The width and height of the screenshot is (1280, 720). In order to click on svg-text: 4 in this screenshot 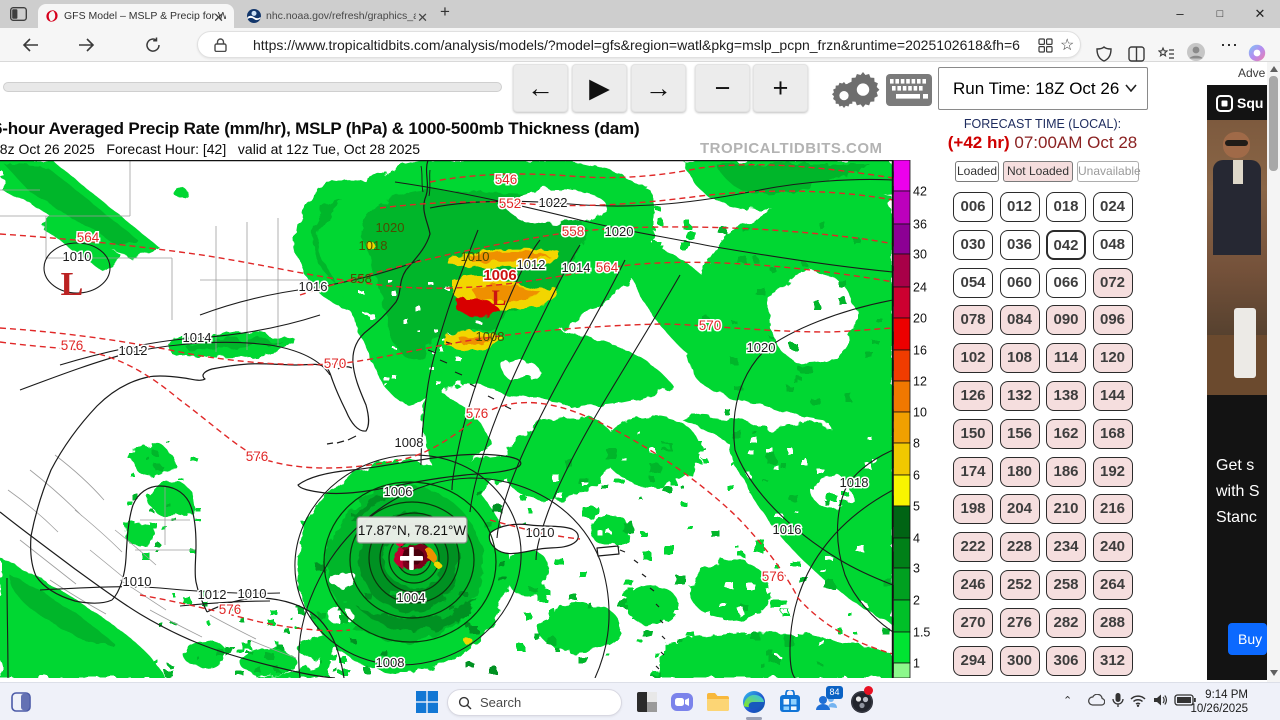, I will do `click(916, 539)`.